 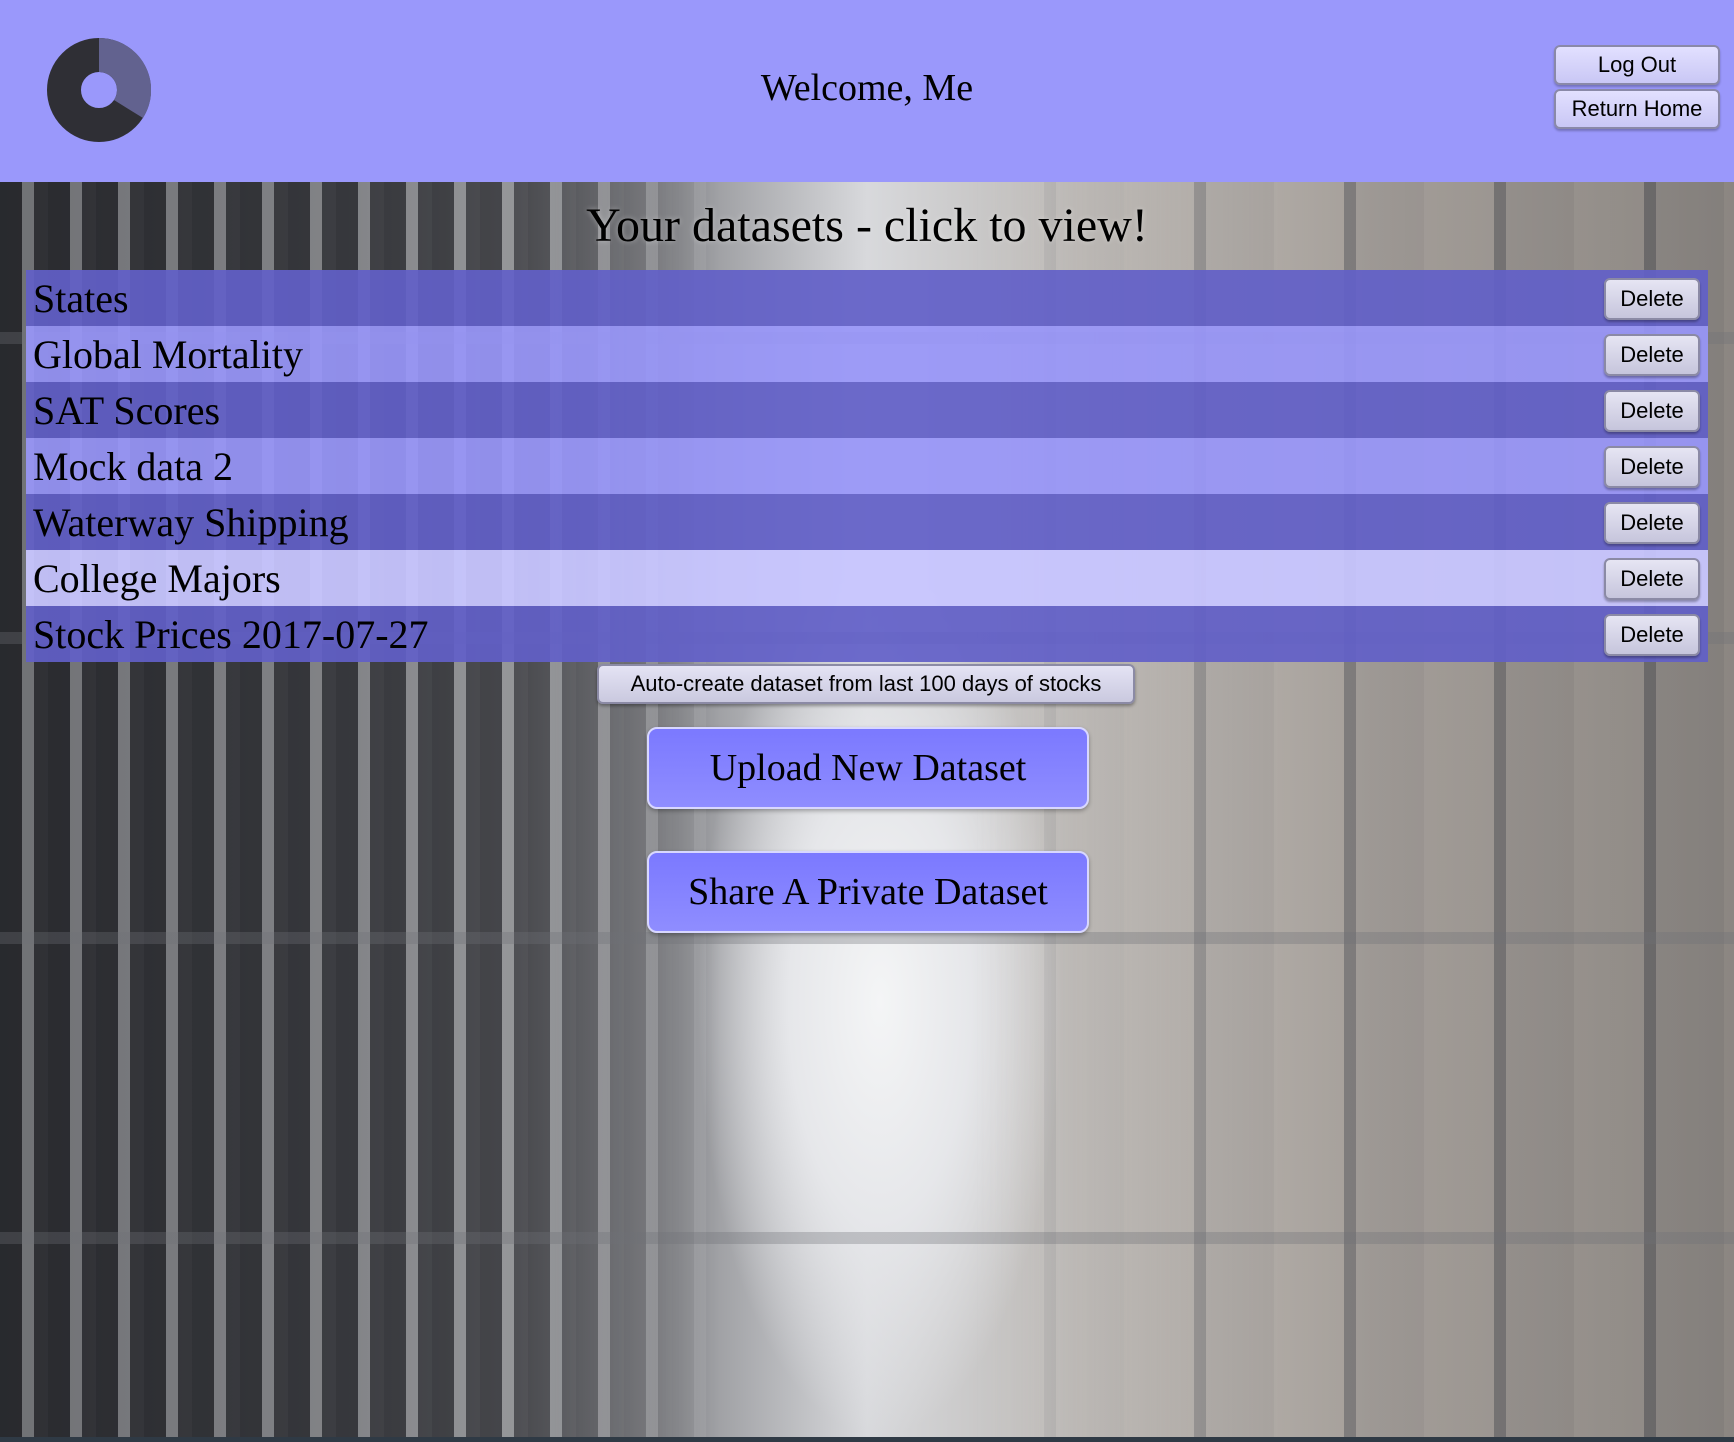 I want to click on dataset-row-mock-data-2: Mock data 2 Delete, so click(x=867, y=466).